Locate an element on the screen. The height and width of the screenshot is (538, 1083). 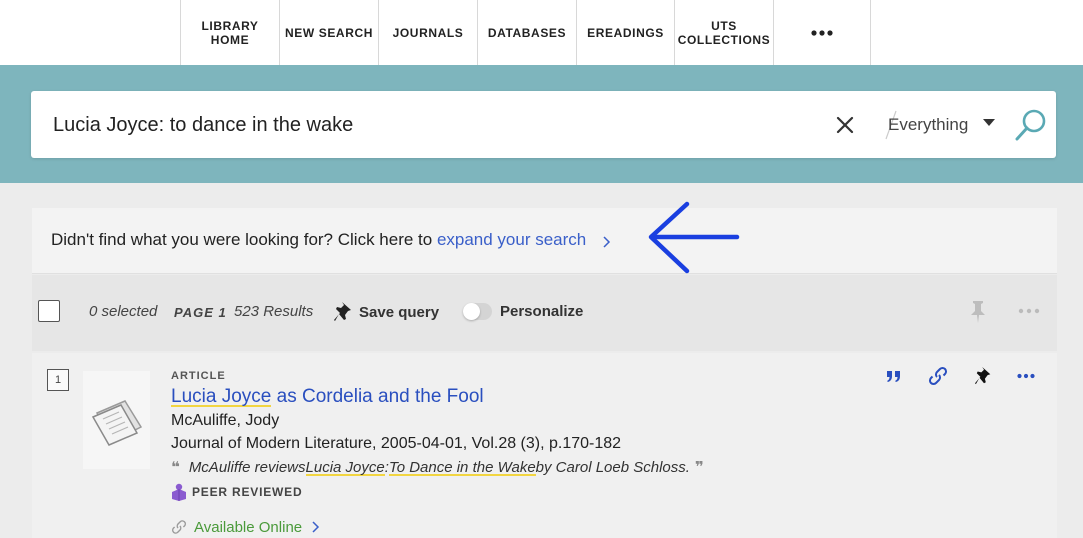
expand-search-link: expand your search is located at coordinates (511, 239).